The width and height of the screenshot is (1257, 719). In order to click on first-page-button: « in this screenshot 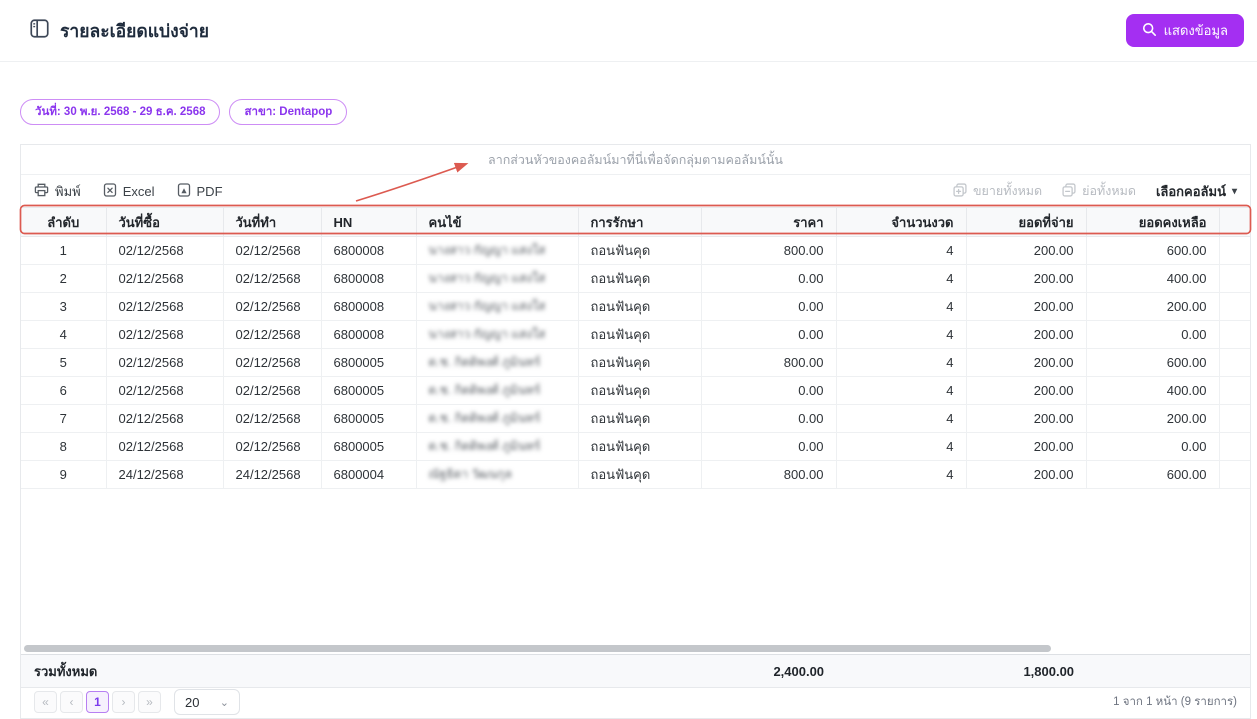, I will do `click(45, 702)`.